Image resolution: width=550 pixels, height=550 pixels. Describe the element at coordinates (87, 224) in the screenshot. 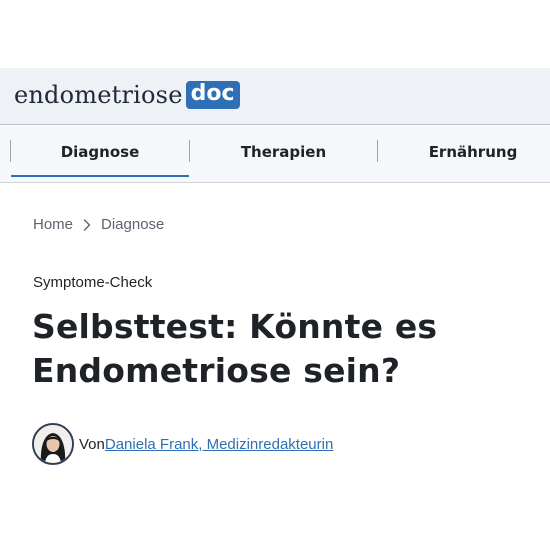

I see `chevron-right-icon` at that location.